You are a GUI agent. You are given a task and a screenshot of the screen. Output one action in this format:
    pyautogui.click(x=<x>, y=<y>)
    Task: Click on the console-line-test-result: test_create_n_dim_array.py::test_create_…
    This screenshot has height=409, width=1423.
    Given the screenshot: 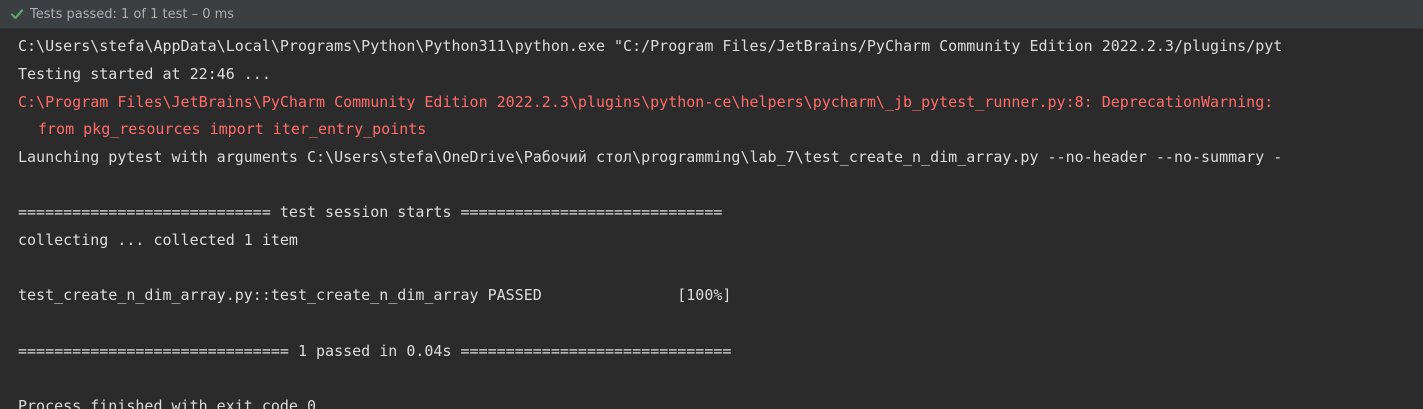 What is the action you would take?
    pyautogui.click(x=375, y=295)
    